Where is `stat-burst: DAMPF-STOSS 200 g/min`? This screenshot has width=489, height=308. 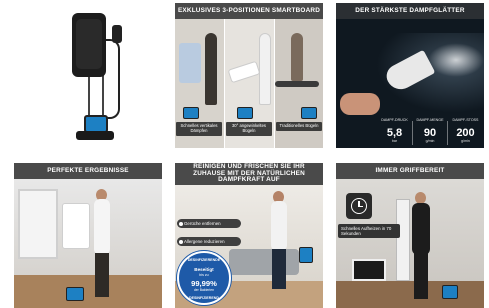
stat-burst: DAMPF-STOSS 200 g/min is located at coordinates (465, 133).